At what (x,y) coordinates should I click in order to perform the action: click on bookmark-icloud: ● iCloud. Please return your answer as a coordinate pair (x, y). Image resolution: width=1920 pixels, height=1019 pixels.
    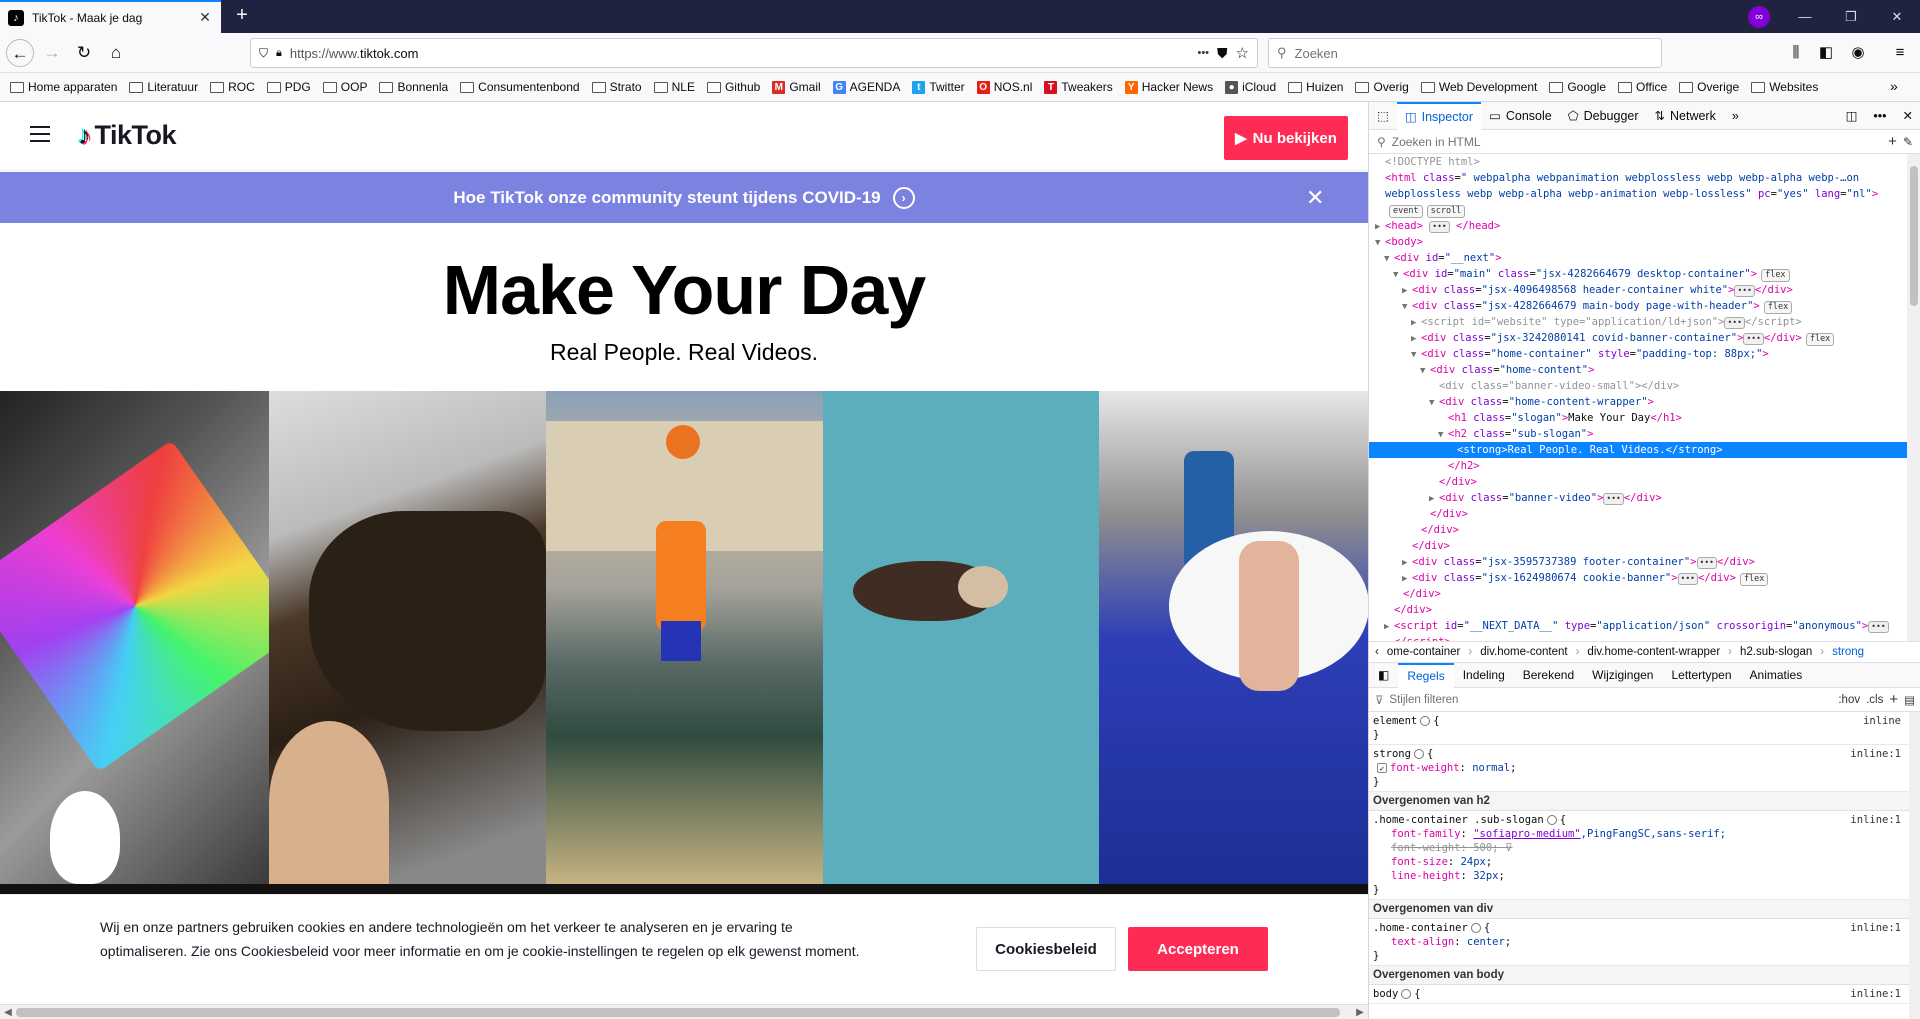
    Looking at the image, I should click on (1250, 87).